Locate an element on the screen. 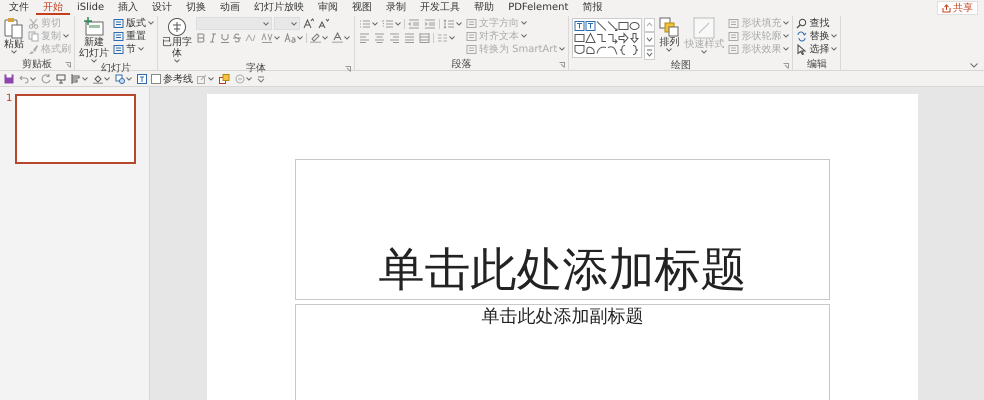 The height and width of the screenshot is (400, 984). change-case-icon is located at coordinates (290, 37).